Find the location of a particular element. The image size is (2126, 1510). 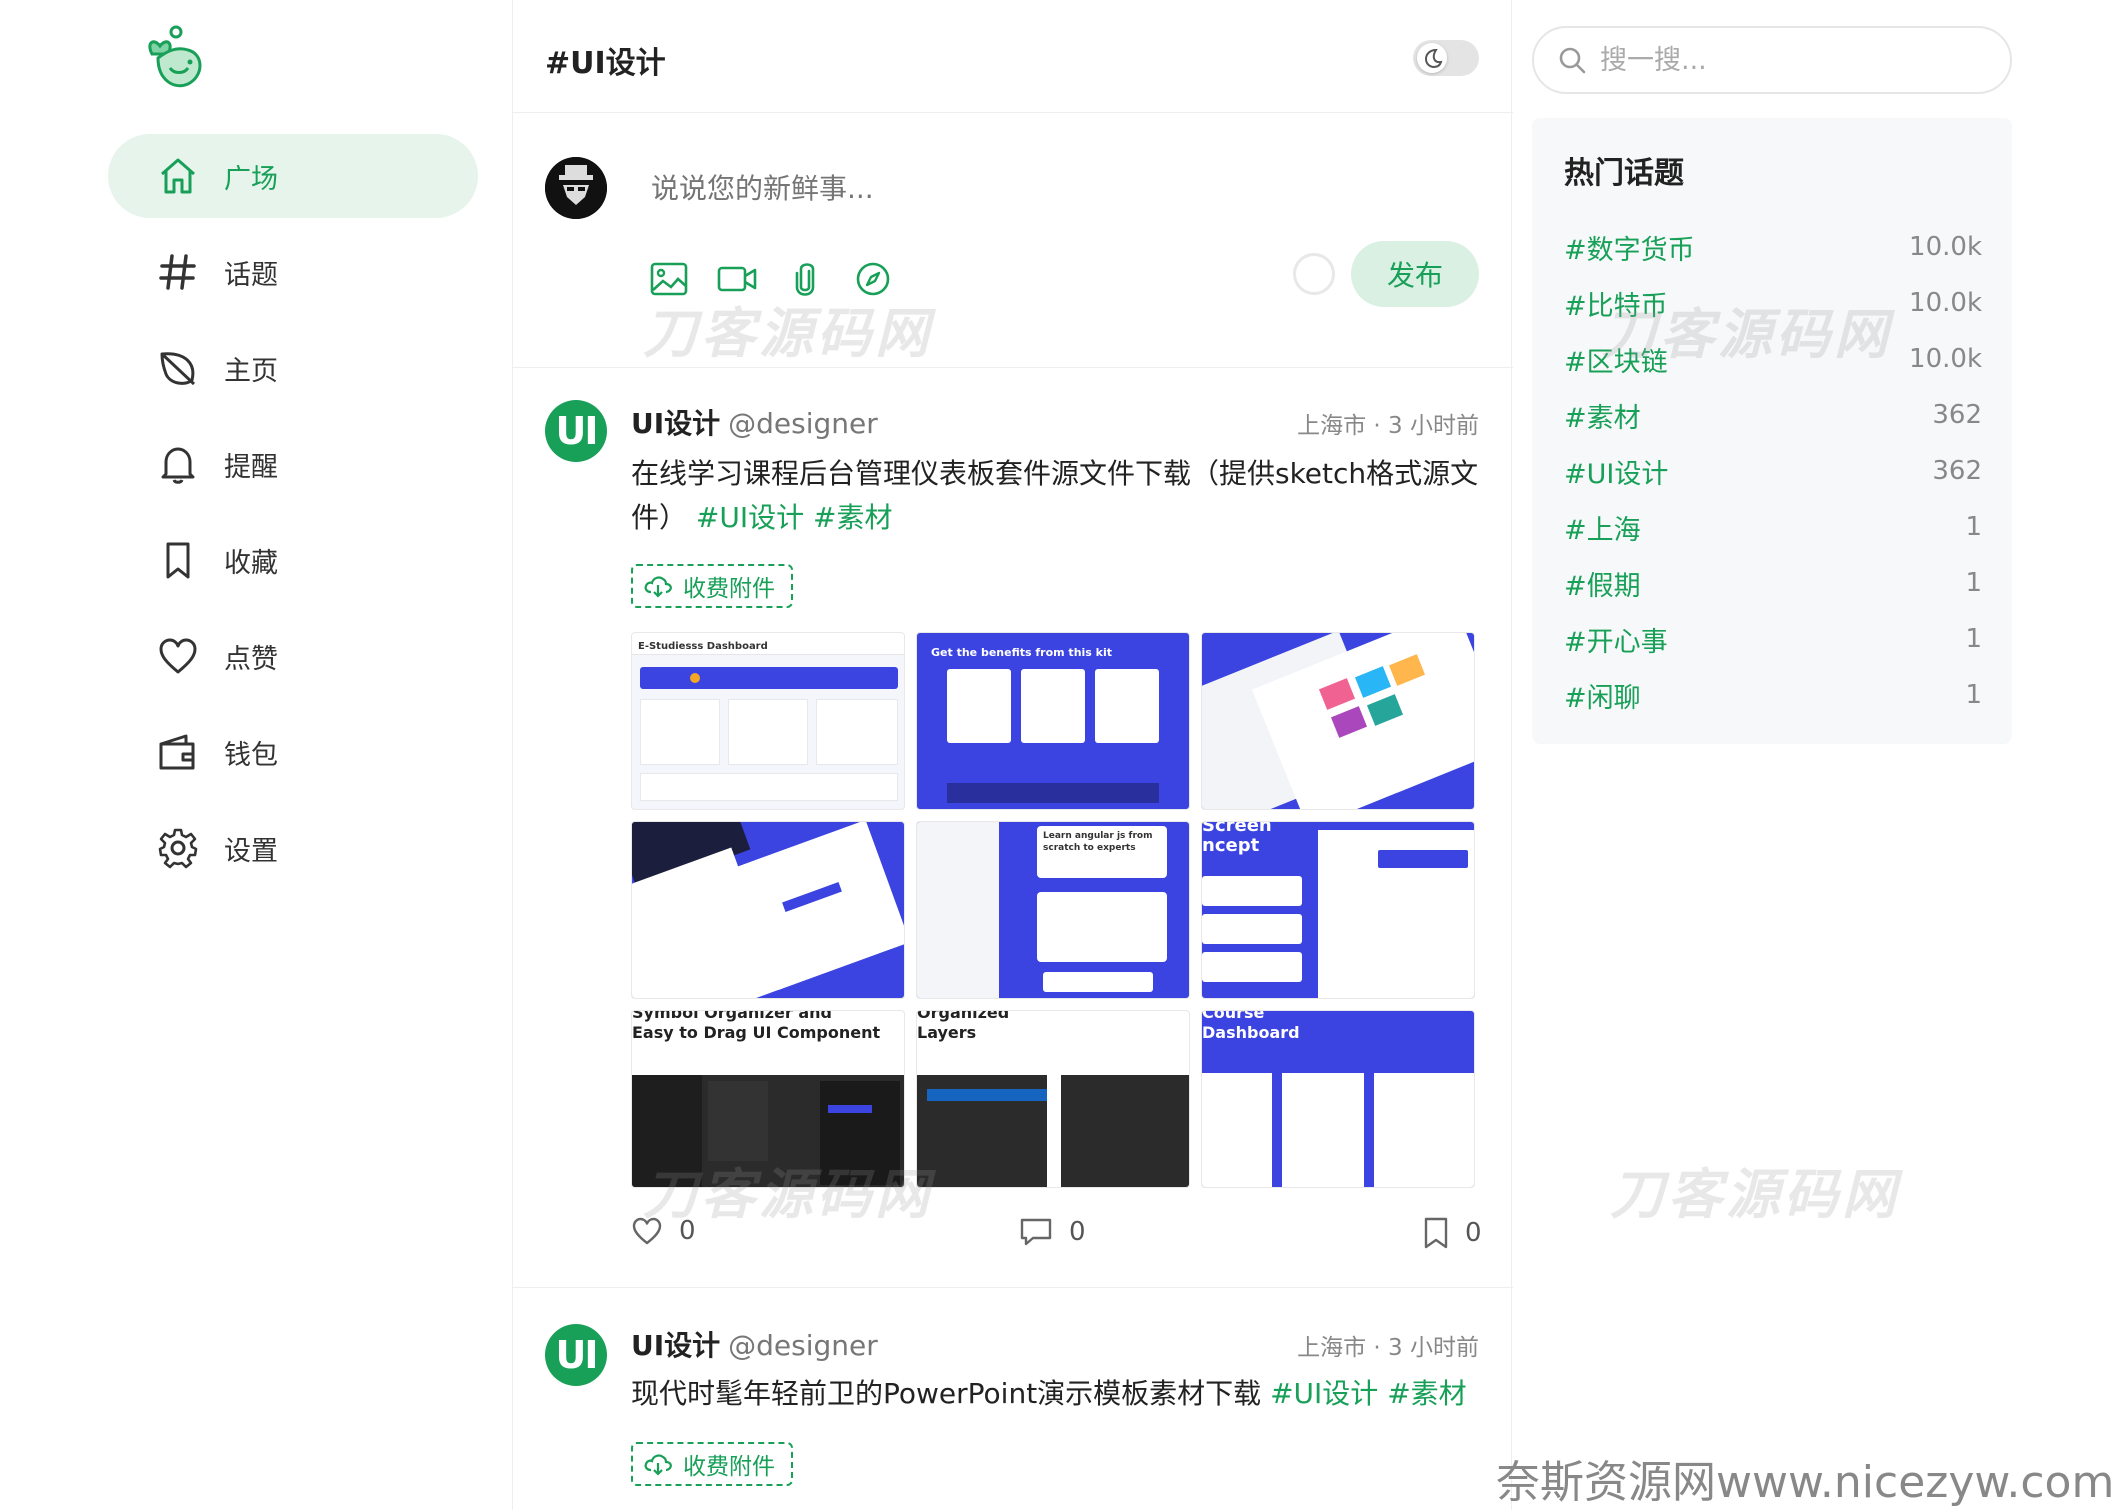

nav-item-collections: 收藏 is located at coordinates (293, 560).